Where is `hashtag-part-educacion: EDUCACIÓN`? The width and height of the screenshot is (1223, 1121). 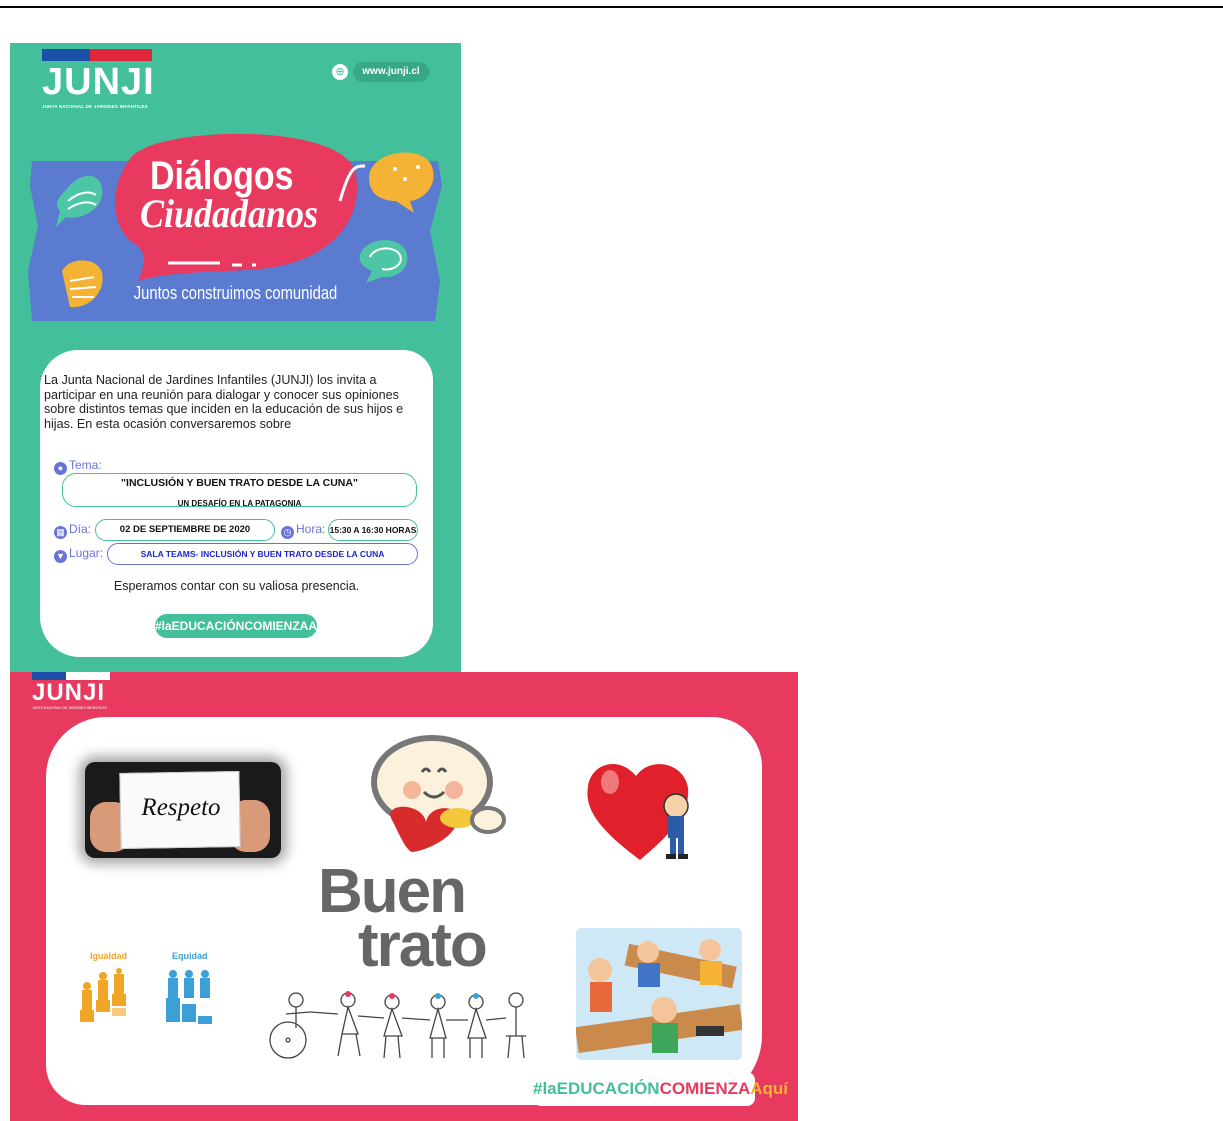 hashtag-part-educacion: EDUCACIÓN is located at coordinates (608, 1088).